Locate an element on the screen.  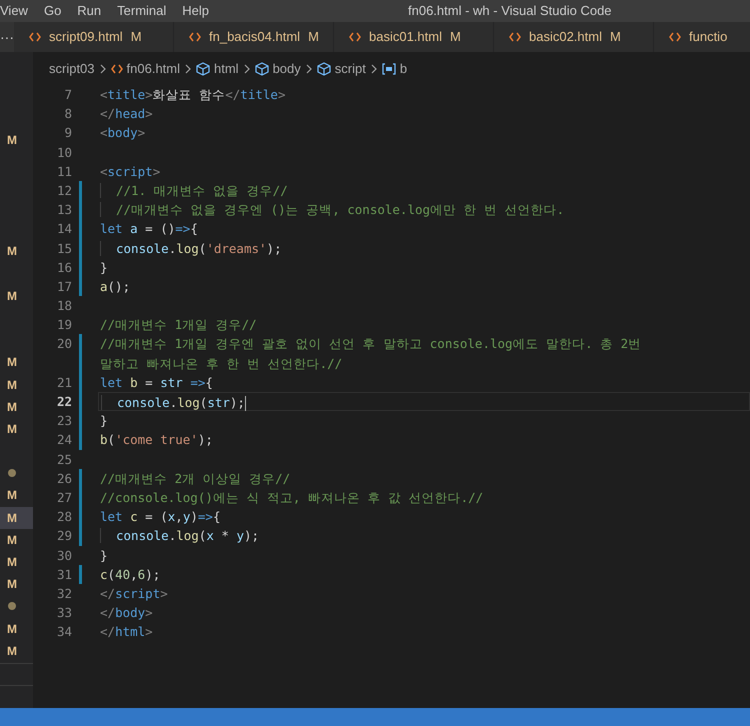
line-number: 29 is located at coordinates (64, 536).